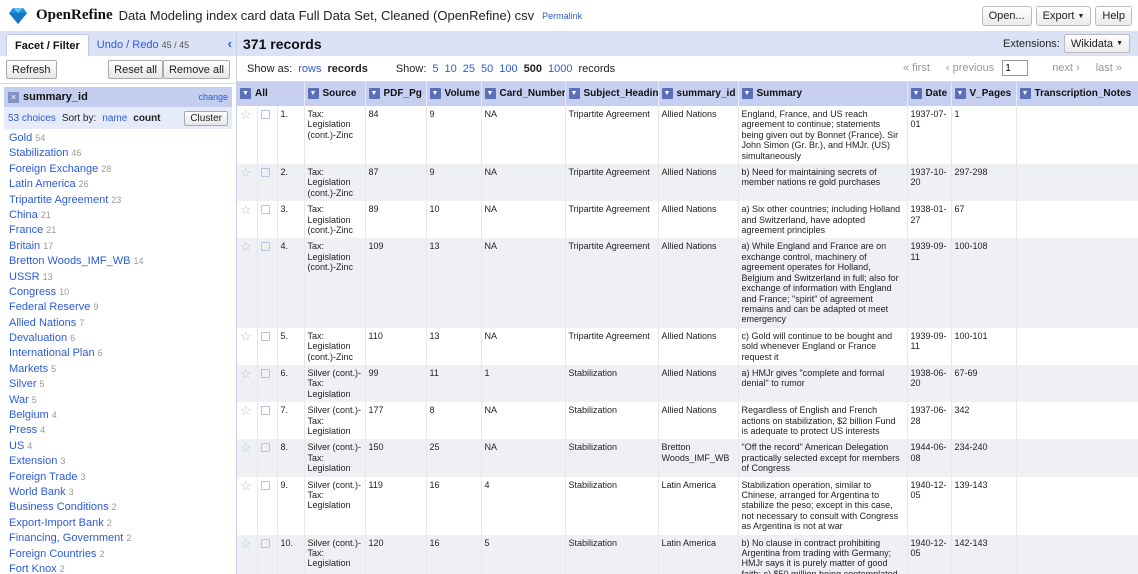 Image resolution: width=1138 pixels, height=574 pixels. What do you see at coordinates (612, 94) in the screenshot?
I see `column-header: ▼ Subject_Heading` at bounding box center [612, 94].